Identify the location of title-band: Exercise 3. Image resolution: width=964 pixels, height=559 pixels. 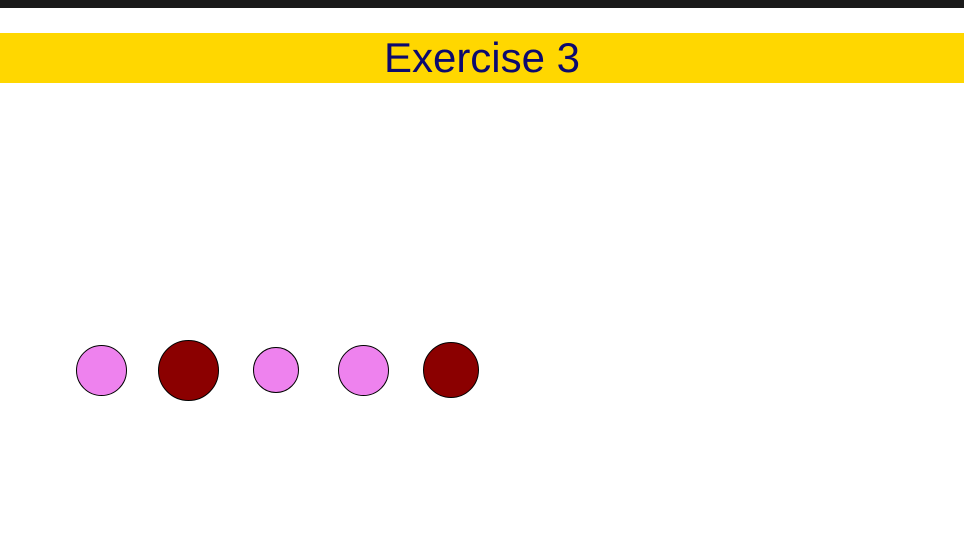
(482, 58).